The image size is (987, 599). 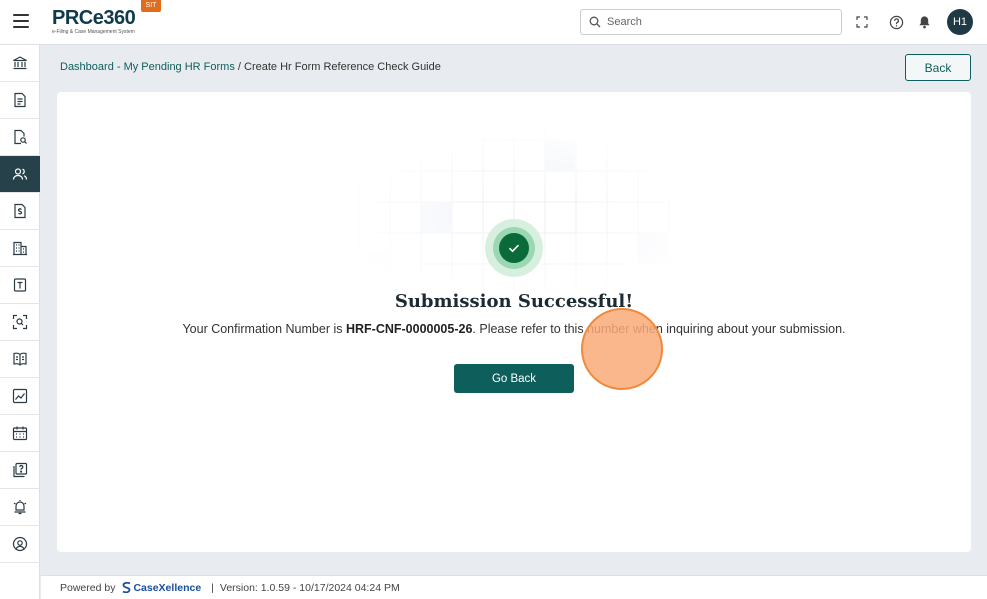 I want to click on document-icon, so click(x=20, y=100).